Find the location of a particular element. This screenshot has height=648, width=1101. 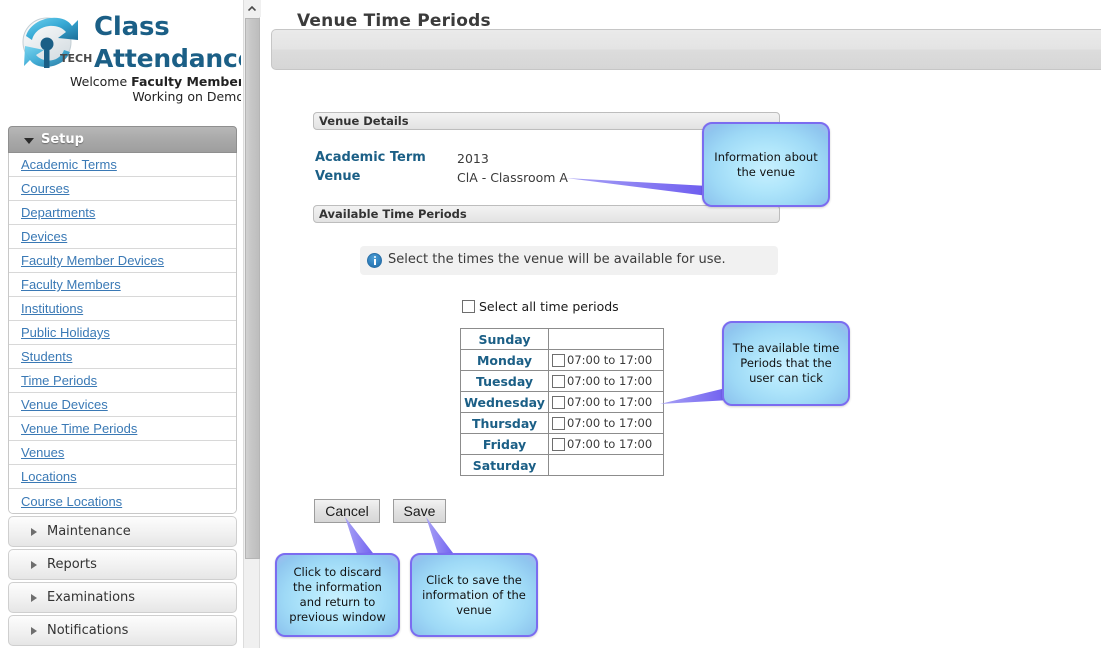

sidebar-item: Departments is located at coordinates (122, 213).